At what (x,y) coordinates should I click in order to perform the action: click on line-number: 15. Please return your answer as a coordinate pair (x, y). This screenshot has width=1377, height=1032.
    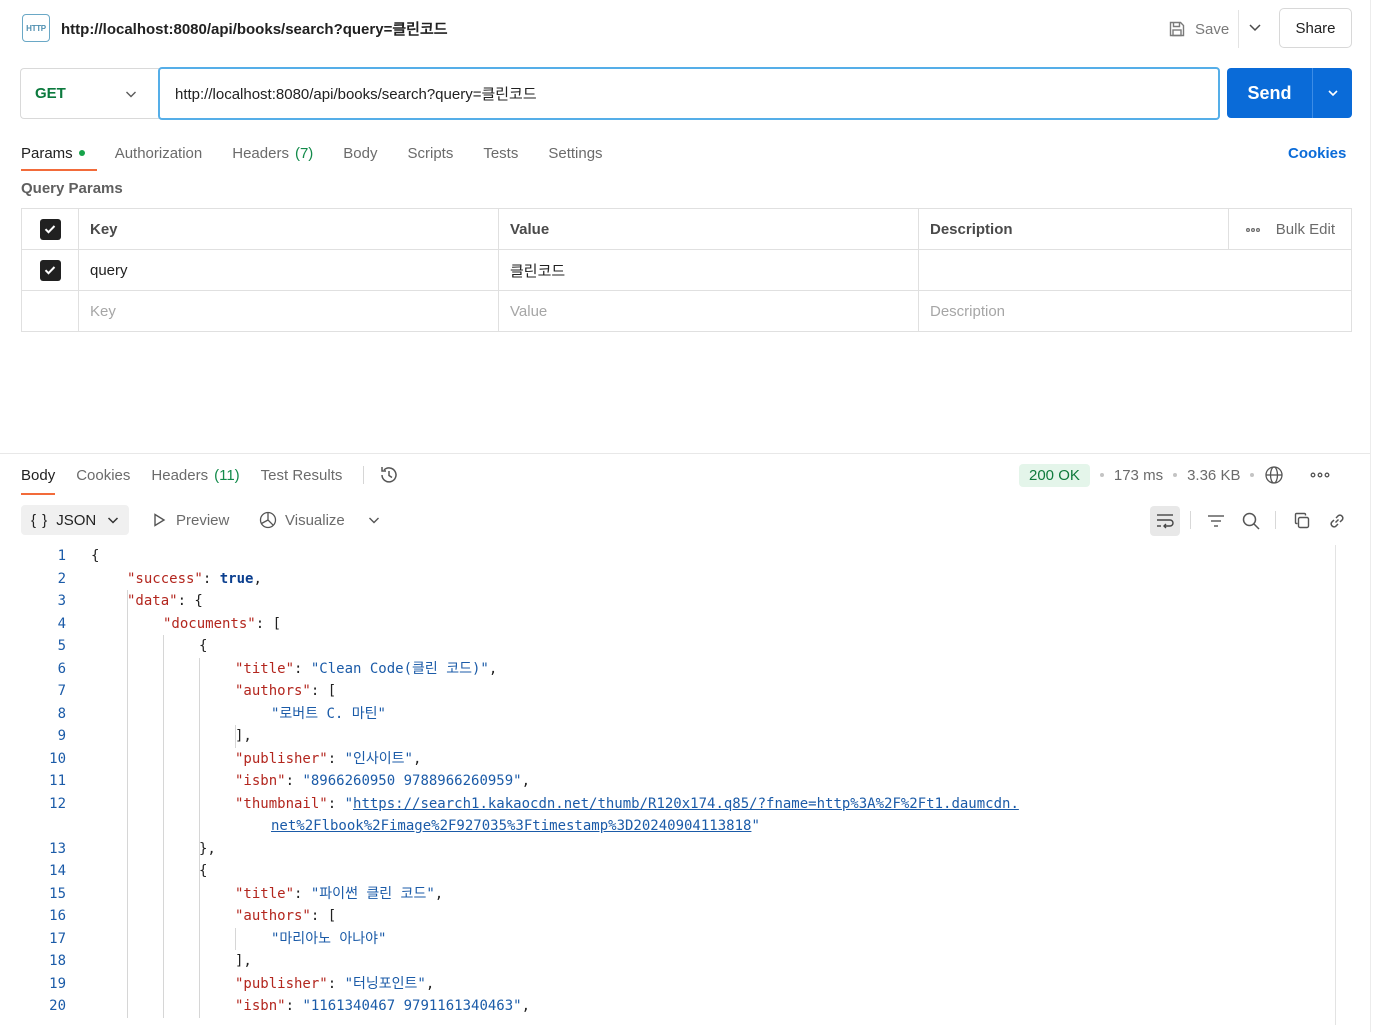
    Looking at the image, I should click on (57, 893).